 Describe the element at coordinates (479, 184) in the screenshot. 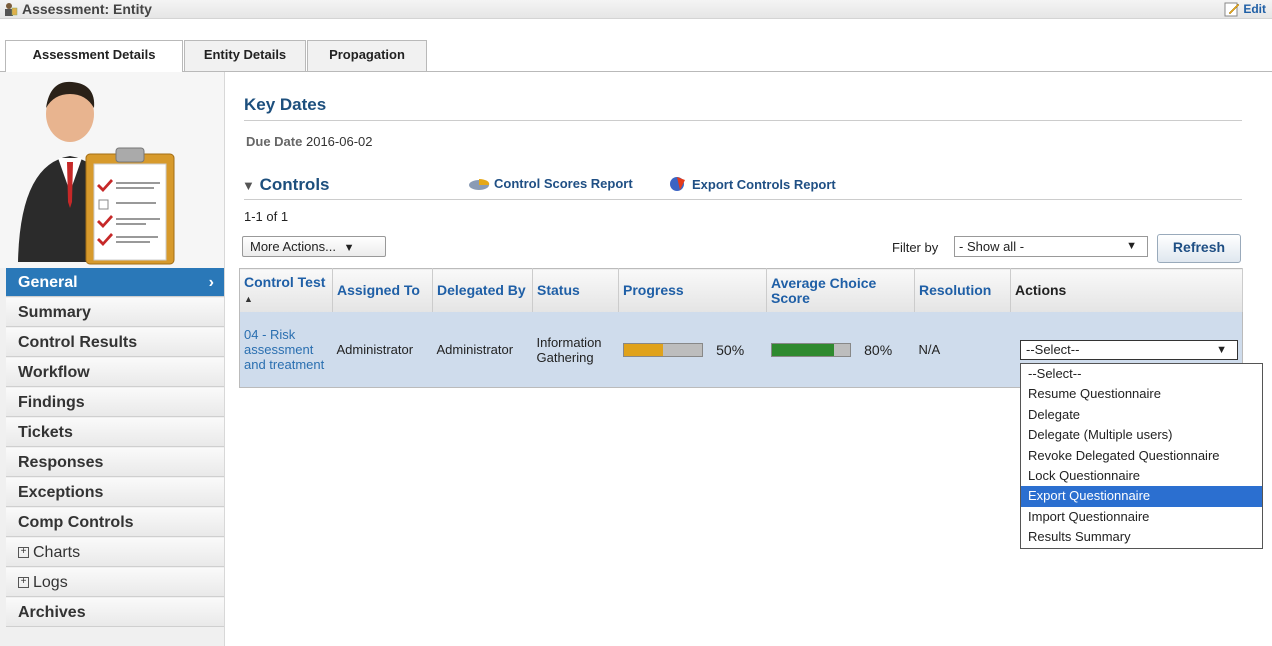

I see `report-icon` at that location.